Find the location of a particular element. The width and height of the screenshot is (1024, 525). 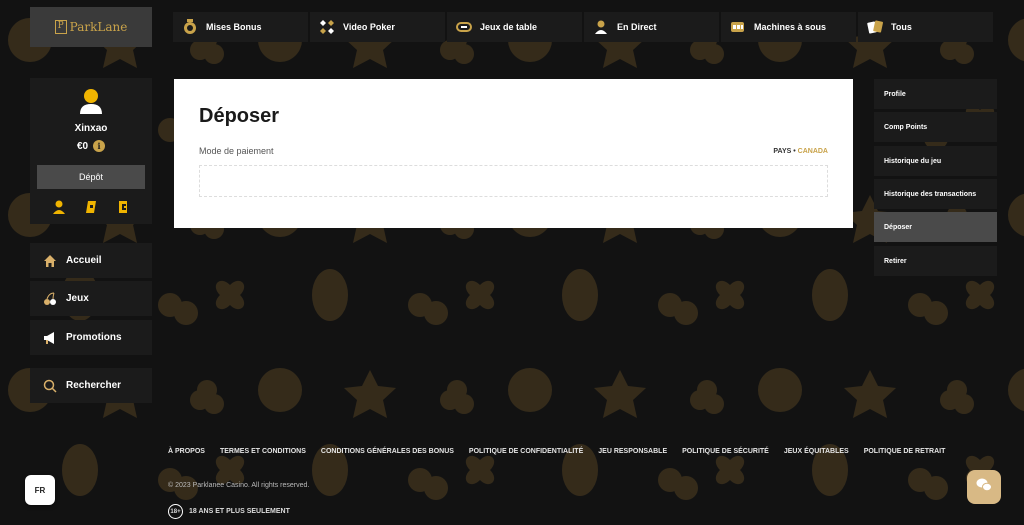

sidemenu-label: Accueil is located at coordinates (84, 260).